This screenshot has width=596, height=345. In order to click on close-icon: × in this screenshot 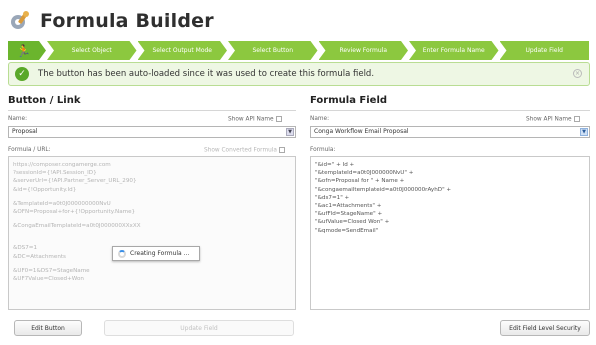, I will do `click(577, 73)`.